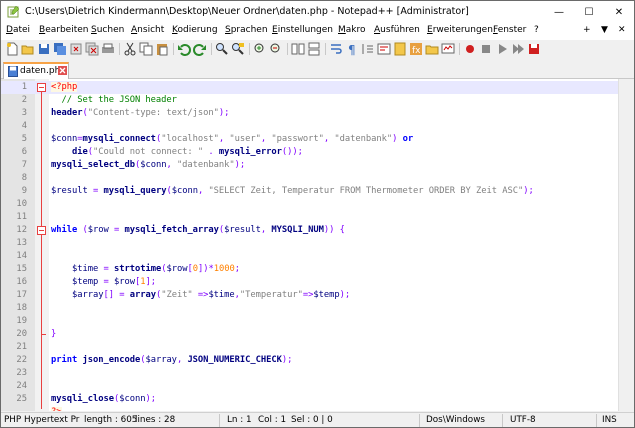 Image resolution: width=635 pixels, height=428 pixels. I want to click on code-line: 1 <?php, so click(317, 87).